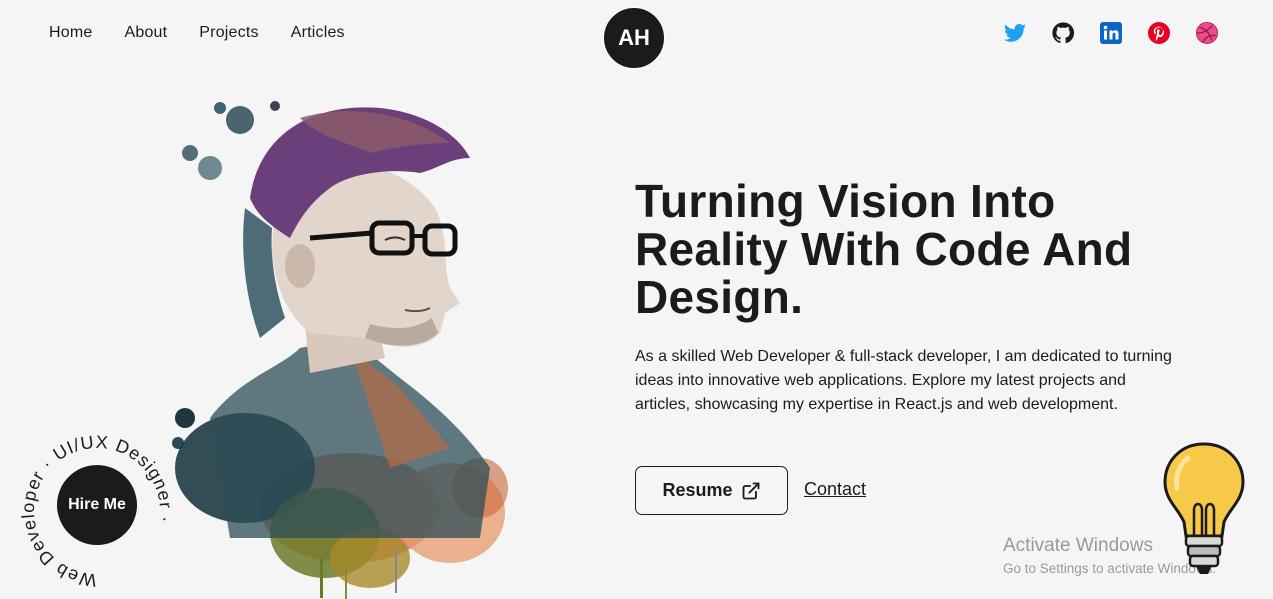  Describe the element at coordinates (1159, 33) in the screenshot. I see `pinterest-icon` at that location.